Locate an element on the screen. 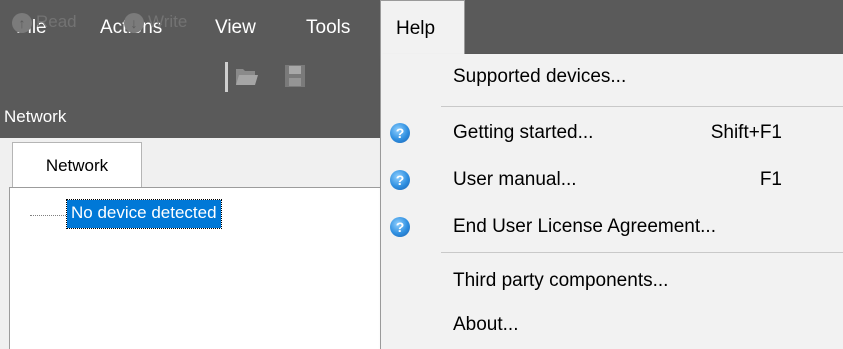 This screenshot has height=349, width=843. tree-connector is located at coordinates (49, 216).